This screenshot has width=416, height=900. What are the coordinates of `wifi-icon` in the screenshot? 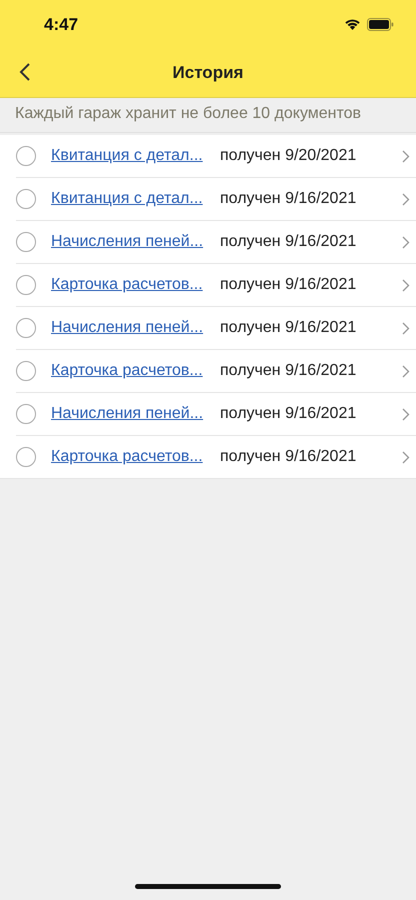 It's located at (352, 24).